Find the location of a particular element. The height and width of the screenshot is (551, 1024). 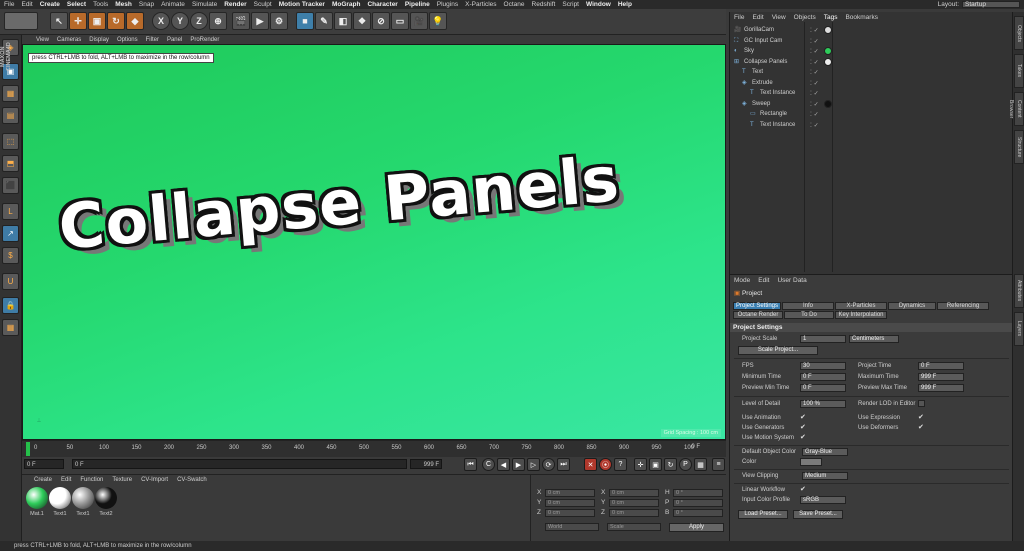

next-key-icon: ⟳ is located at coordinates (548, 464).